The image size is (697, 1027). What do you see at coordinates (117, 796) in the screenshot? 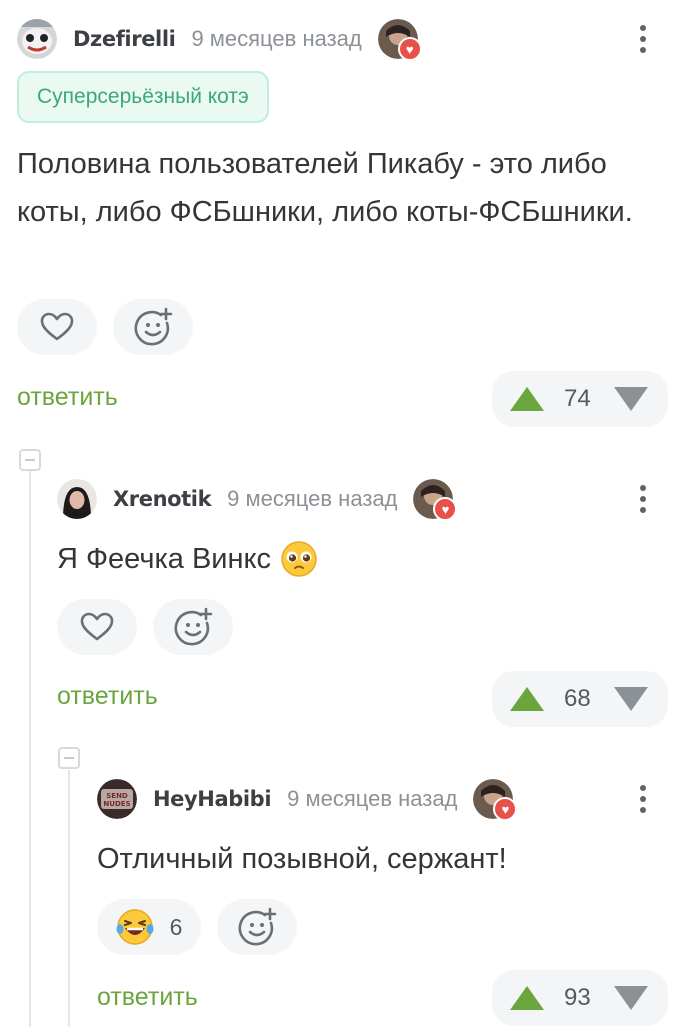
I see `svg-text: SEND` at bounding box center [117, 796].